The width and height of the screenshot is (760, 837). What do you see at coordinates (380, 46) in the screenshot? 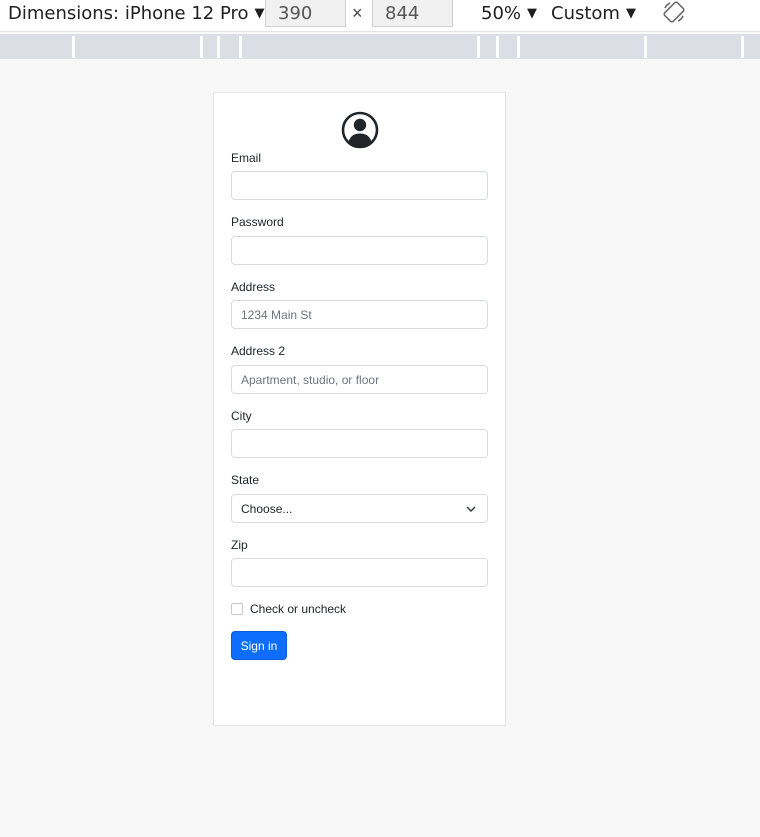
I see `media-query-bar` at bounding box center [380, 46].